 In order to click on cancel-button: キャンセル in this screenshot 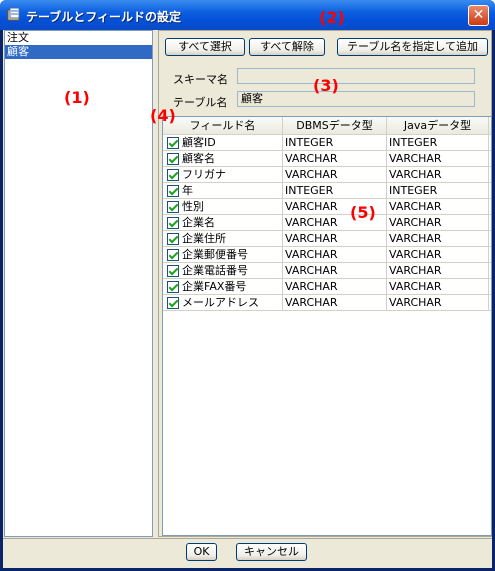, I will do `click(271, 552)`.